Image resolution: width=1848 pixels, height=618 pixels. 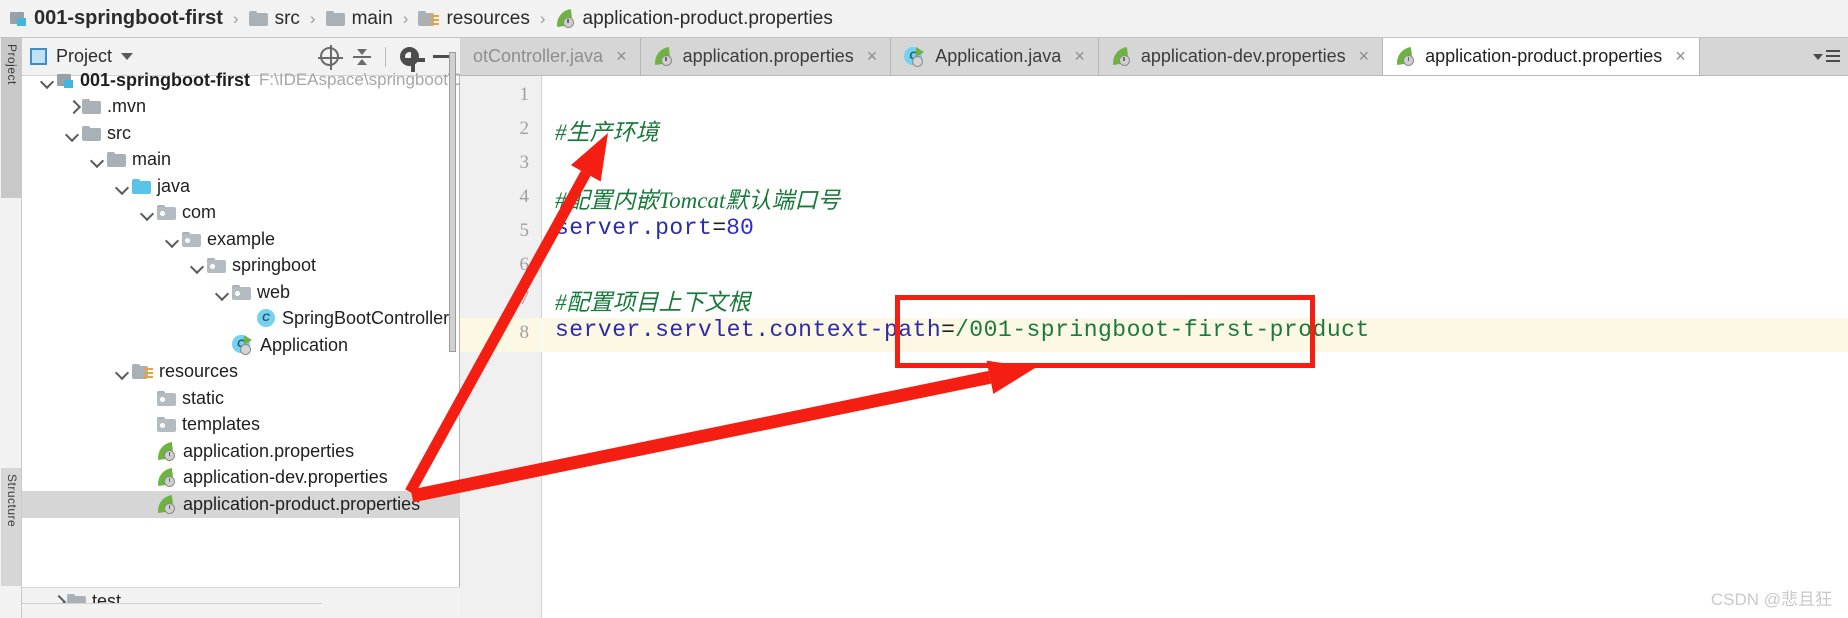 I want to click on tree-row-label: templates, so click(x=221, y=424).